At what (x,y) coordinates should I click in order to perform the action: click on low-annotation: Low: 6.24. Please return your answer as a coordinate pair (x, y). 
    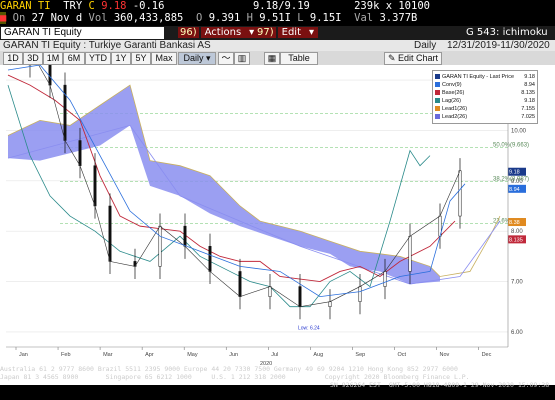
    Looking at the image, I should click on (309, 328).